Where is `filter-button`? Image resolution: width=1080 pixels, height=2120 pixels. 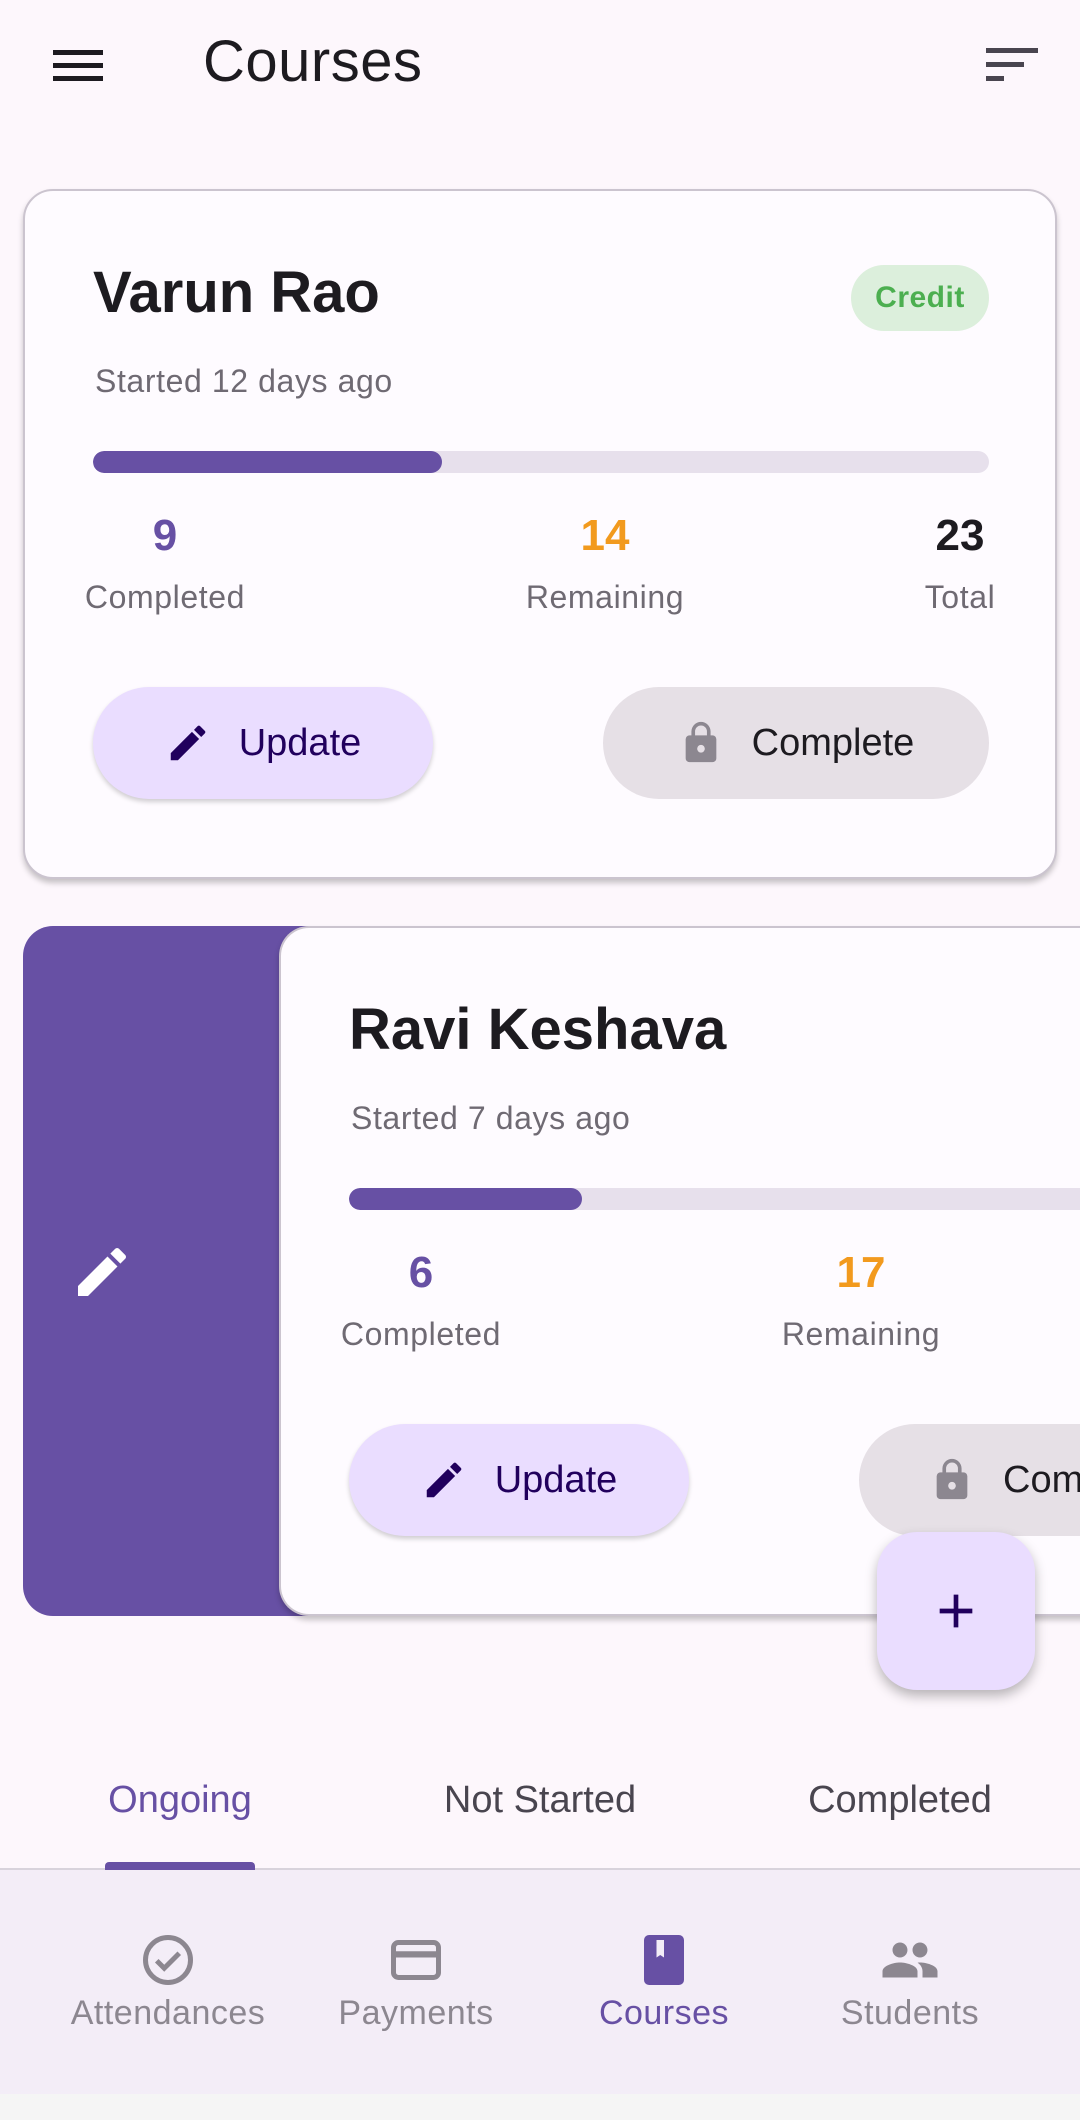
filter-button is located at coordinates (1012, 66).